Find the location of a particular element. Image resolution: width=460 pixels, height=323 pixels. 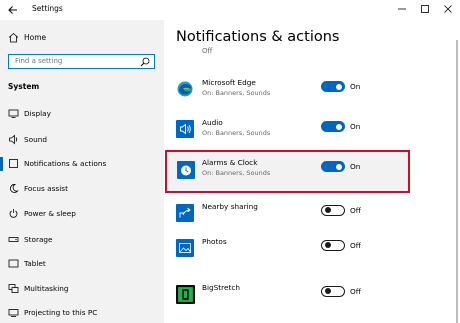

sidebar-item-label: Tablet is located at coordinates (35, 263).